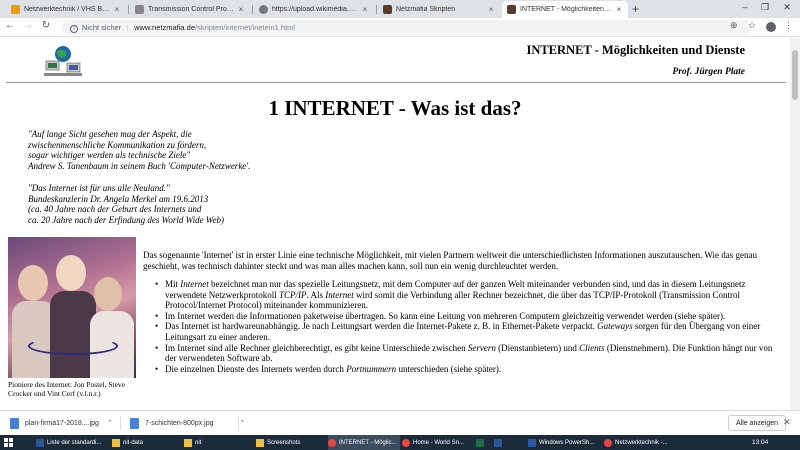  I want to click on maximize-icon: ❐, so click(765, 7).